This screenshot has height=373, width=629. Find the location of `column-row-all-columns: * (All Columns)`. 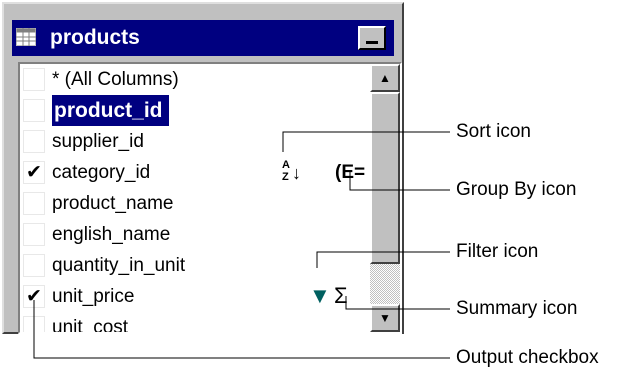

column-row-all-columns: * (All Columns) is located at coordinates (196, 79).